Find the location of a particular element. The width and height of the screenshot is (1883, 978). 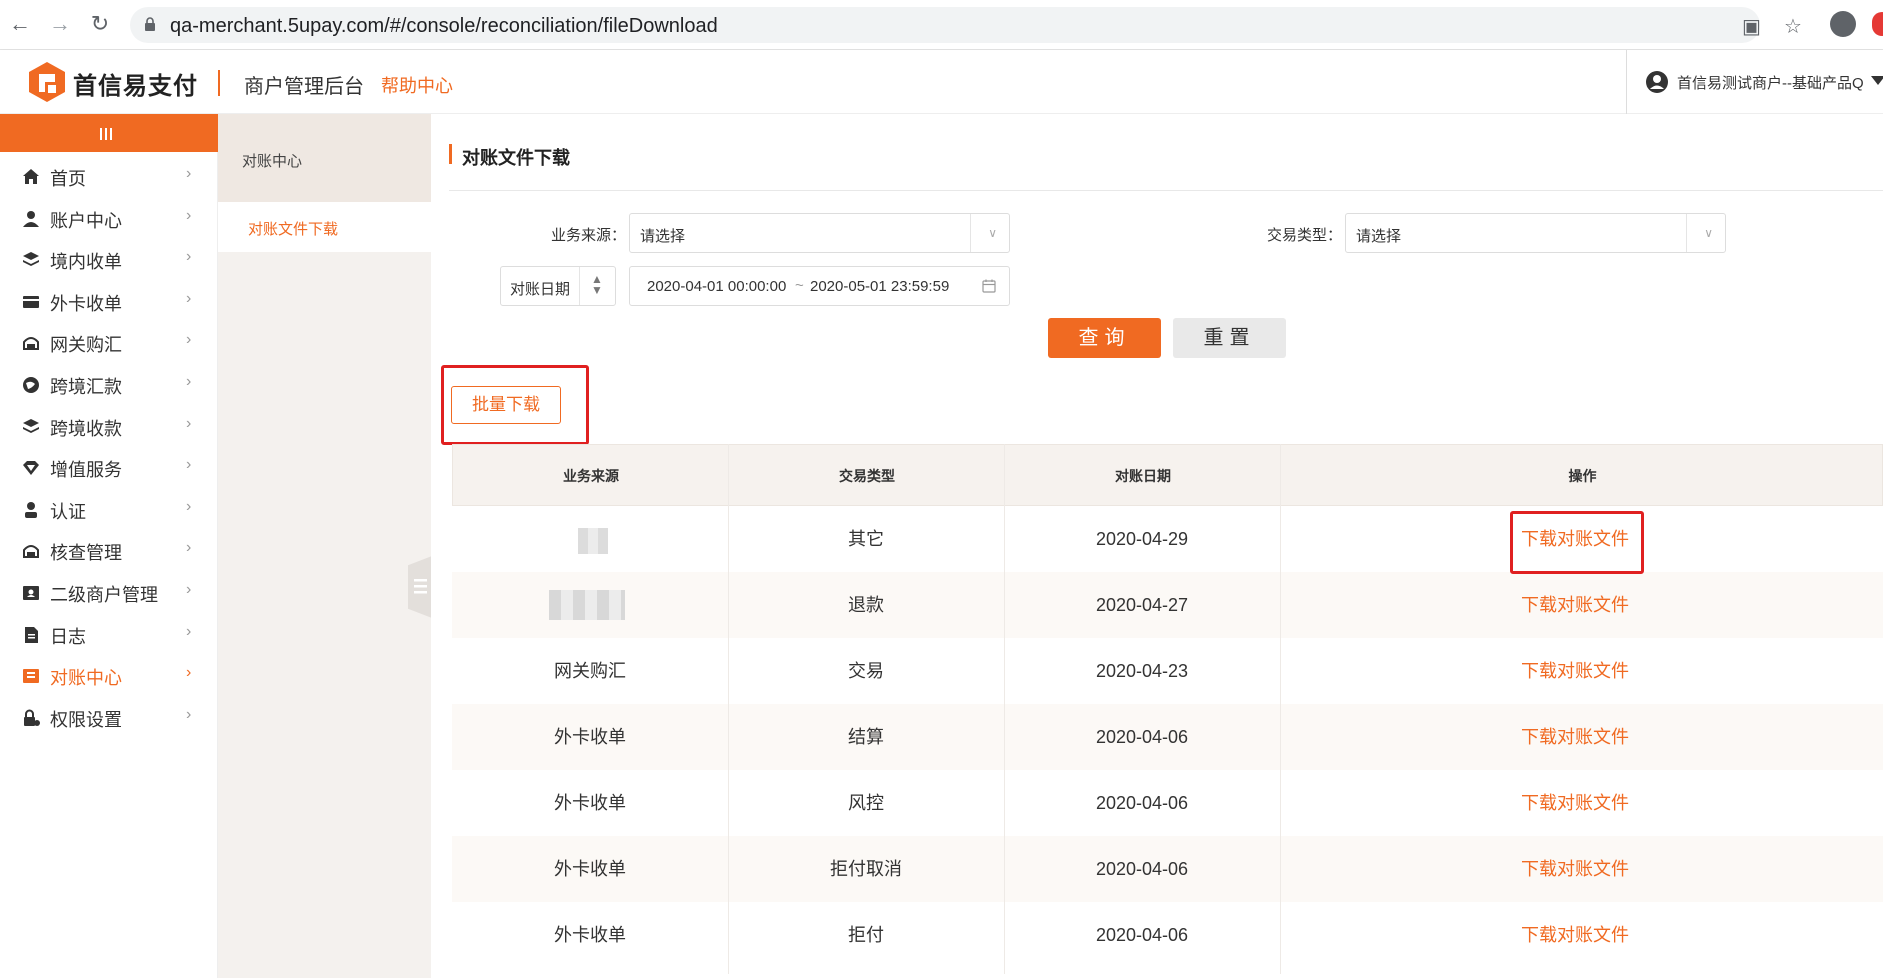

diamond-icon is located at coordinates (31, 468).